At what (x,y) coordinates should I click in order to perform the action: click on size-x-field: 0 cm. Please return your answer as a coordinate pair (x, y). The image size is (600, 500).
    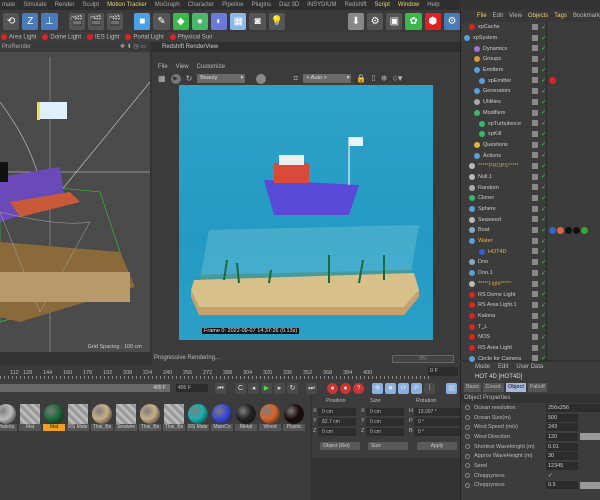
    Looking at the image, I should click on (385, 412).